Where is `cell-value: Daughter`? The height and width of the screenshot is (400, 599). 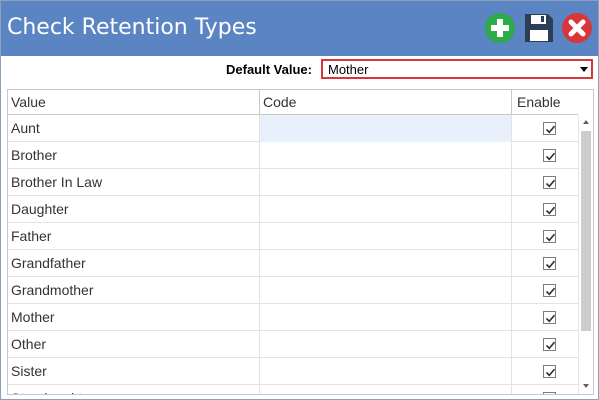 cell-value: Daughter is located at coordinates (134, 209).